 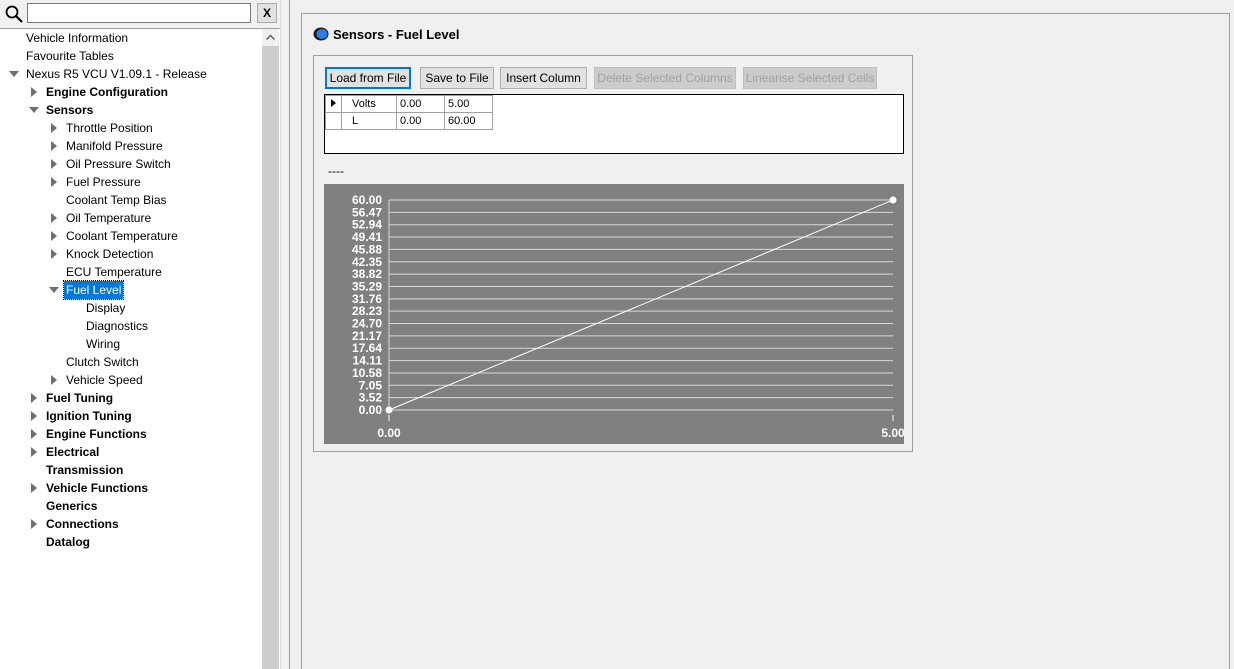 What do you see at coordinates (109, 218) in the screenshot?
I see `tree-item-label: Oil Temperature` at bounding box center [109, 218].